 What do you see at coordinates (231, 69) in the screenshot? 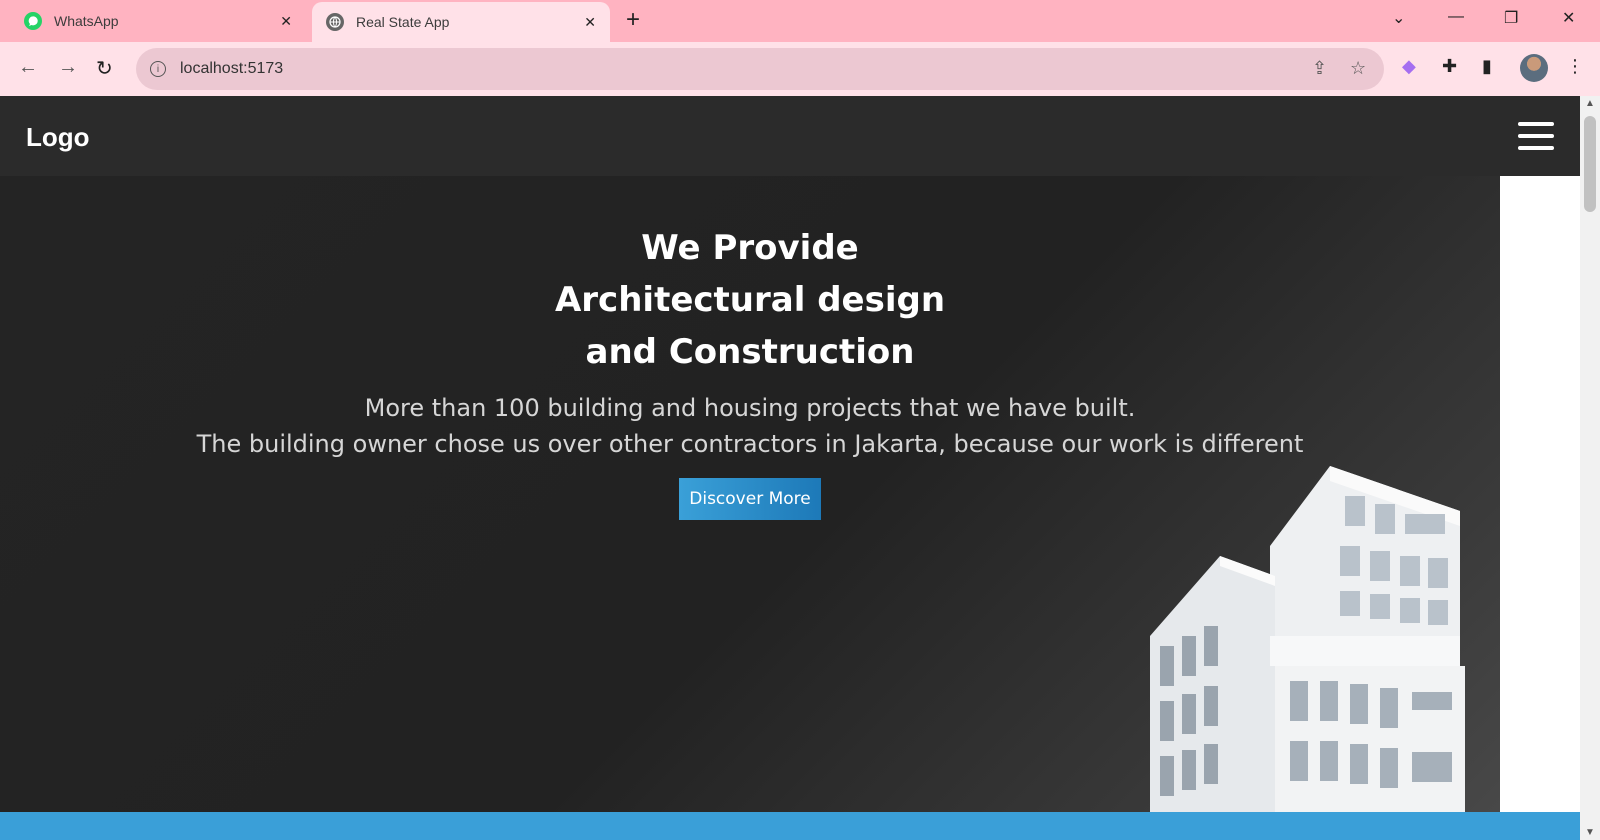
I see `address-url: localhost:5173` at bounding box center [231, 69].